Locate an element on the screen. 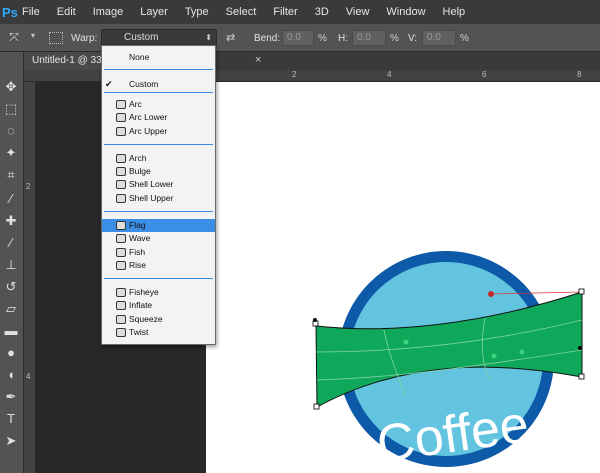  v-label: V: is located at coordinates (413, 38).